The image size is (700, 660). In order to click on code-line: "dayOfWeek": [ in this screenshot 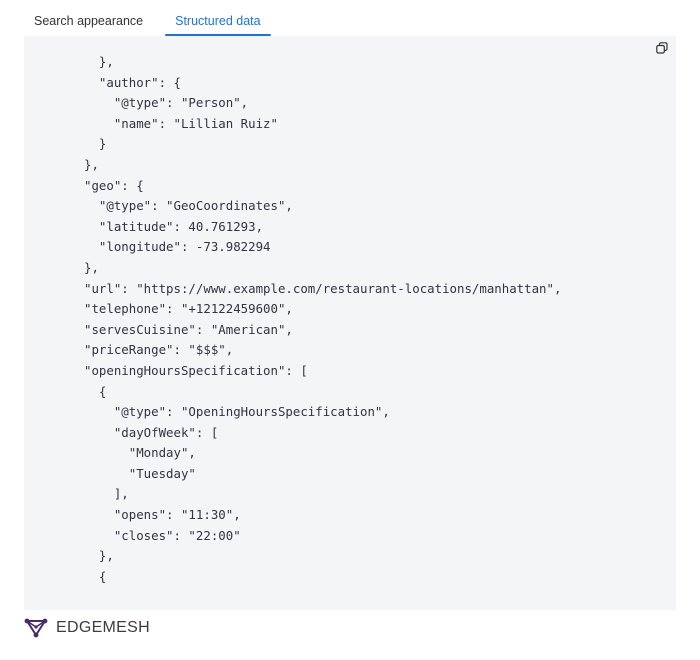, I will do `click(151, 432)`.